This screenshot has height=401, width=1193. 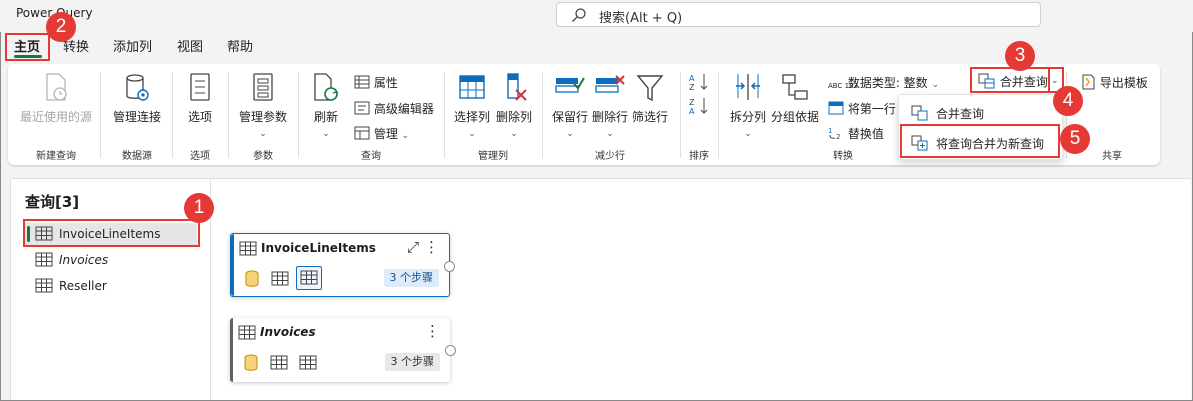 I want to click on menu-item-merge-queries: 合并查询, so click(x=981, y=113).